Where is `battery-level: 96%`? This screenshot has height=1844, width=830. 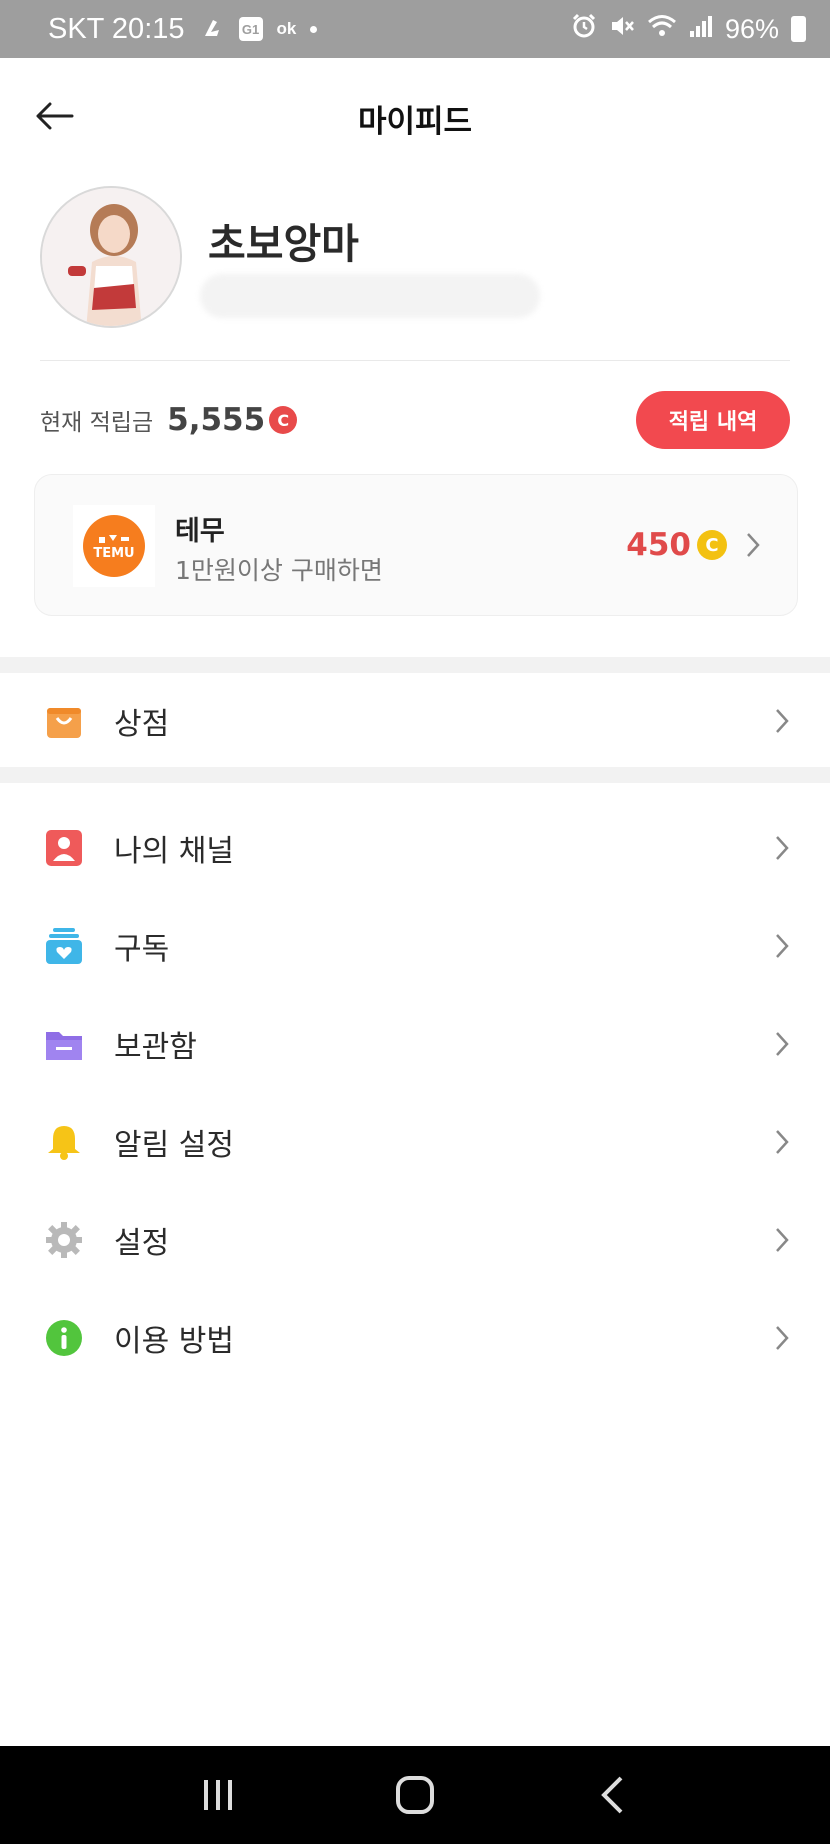 battery-level: 96% is located at coordinates (751, 28).